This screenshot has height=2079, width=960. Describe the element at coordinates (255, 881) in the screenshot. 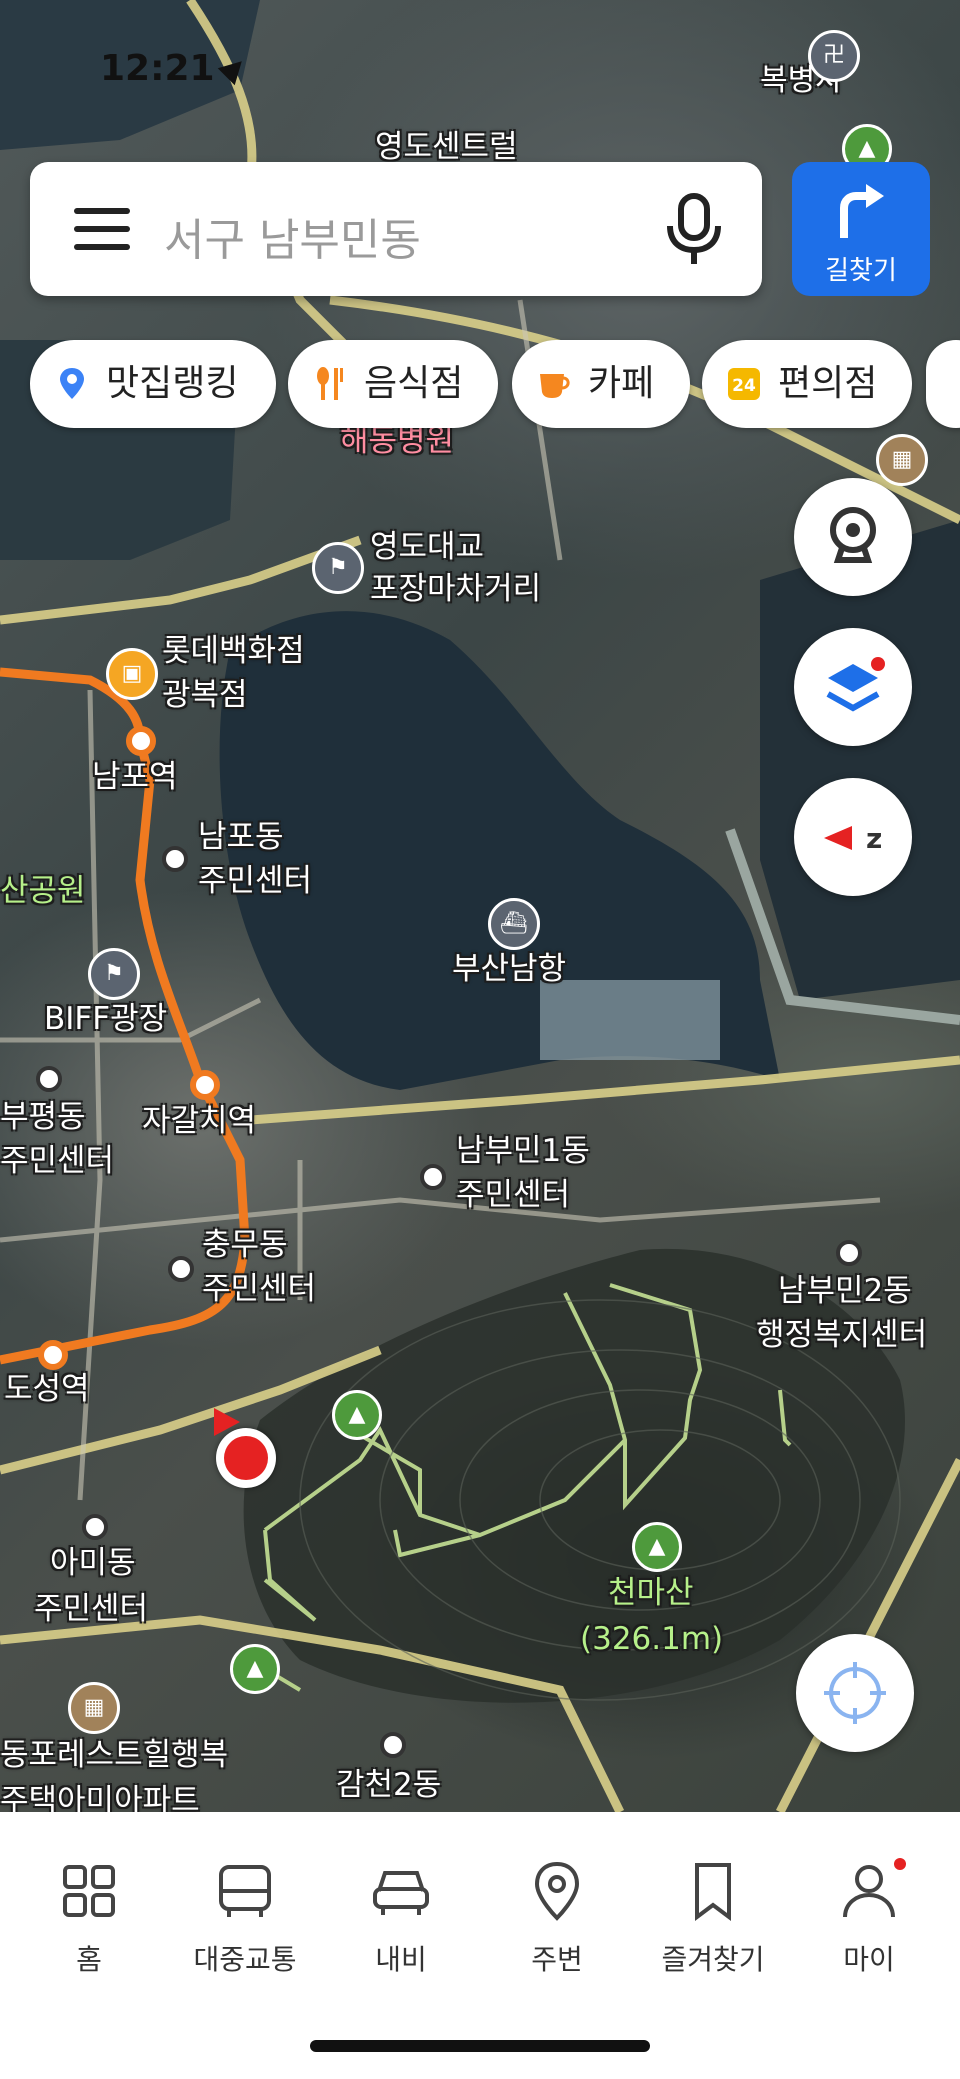

I see `map-label-nampo-center-2: 주민센터` at that location.